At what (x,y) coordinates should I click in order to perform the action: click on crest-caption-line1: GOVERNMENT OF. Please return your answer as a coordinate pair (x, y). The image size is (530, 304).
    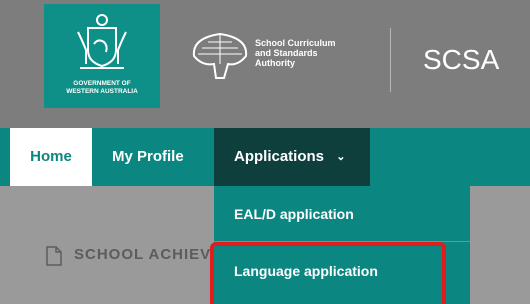
    Looking at the image, I should click on (102, 83).